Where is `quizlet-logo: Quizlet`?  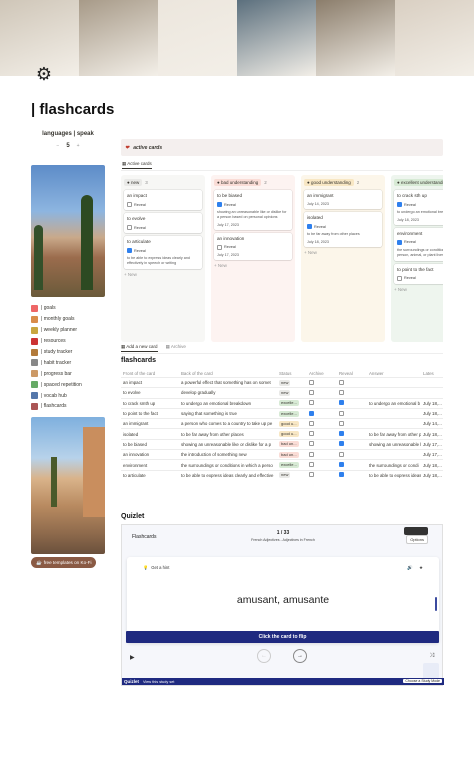
quizlet-logo: Quizlet is located at coordinates (131, 681).